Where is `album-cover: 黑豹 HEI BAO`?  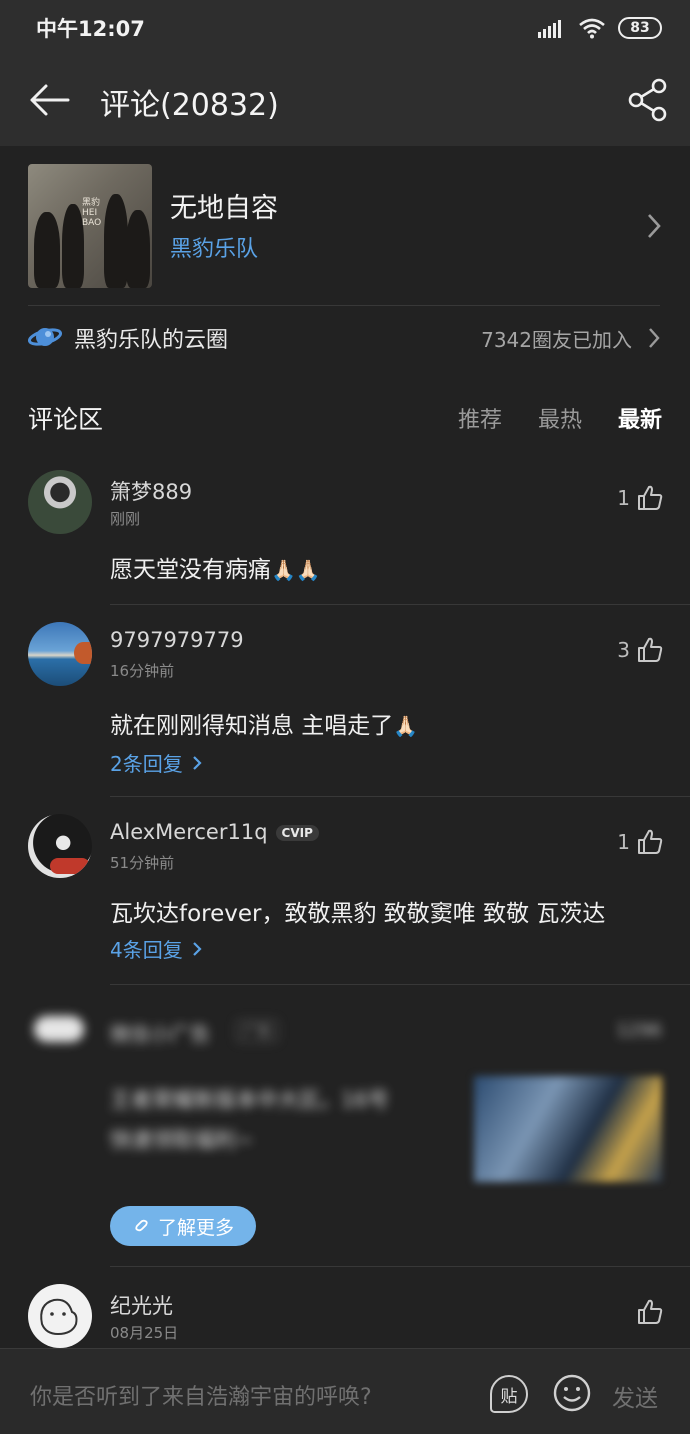 album-cover: 黑豹 HEI BAO is located at coordinates (90, 226).